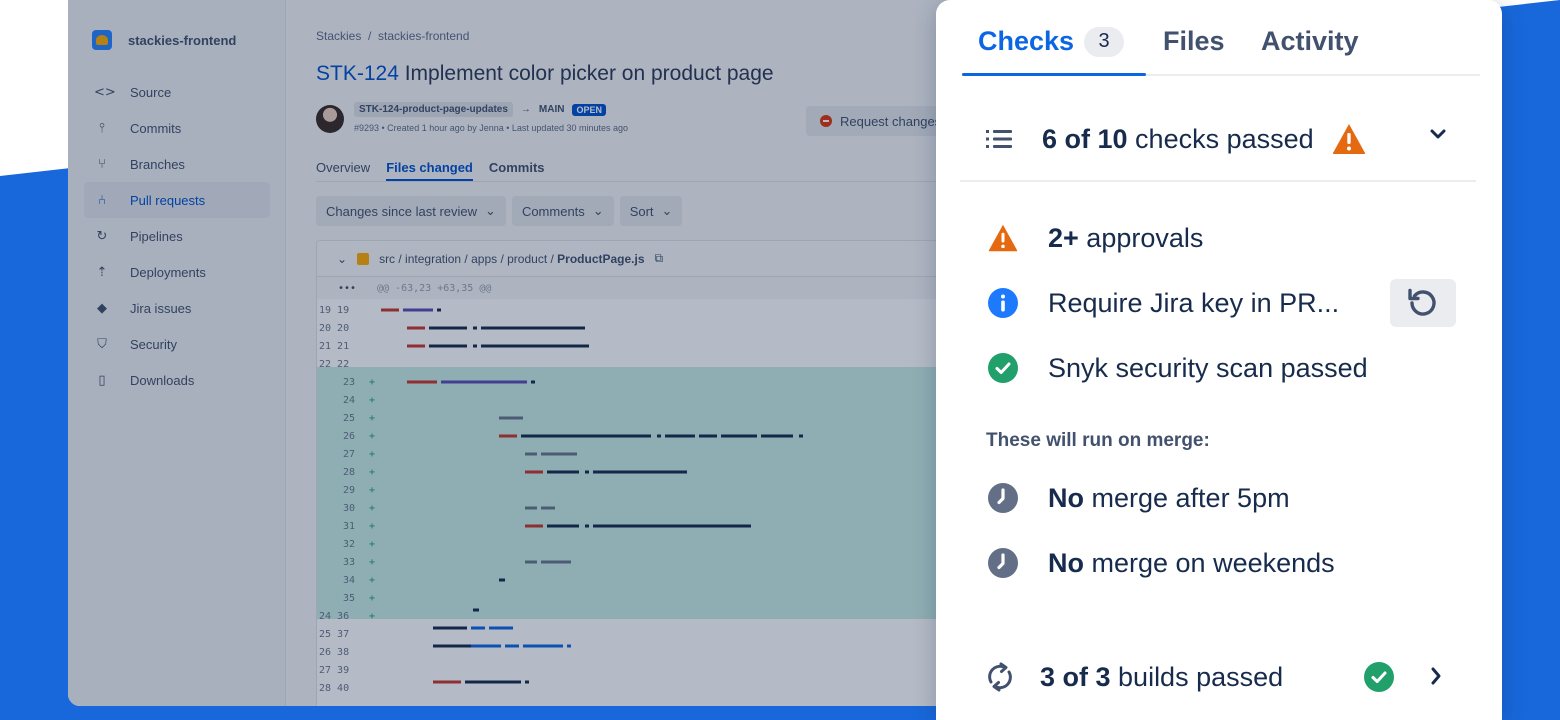 Image resolution: width=1560 pixels, height=720 pixels. Describe the element at coordinates (1026, 41) in the screenshot. I see `tab-checks-label: Checks` at that location.